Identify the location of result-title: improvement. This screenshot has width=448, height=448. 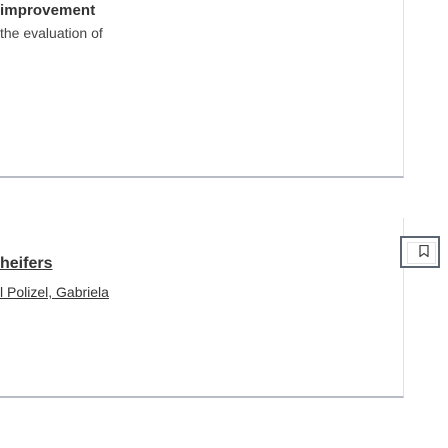
(47, 10).